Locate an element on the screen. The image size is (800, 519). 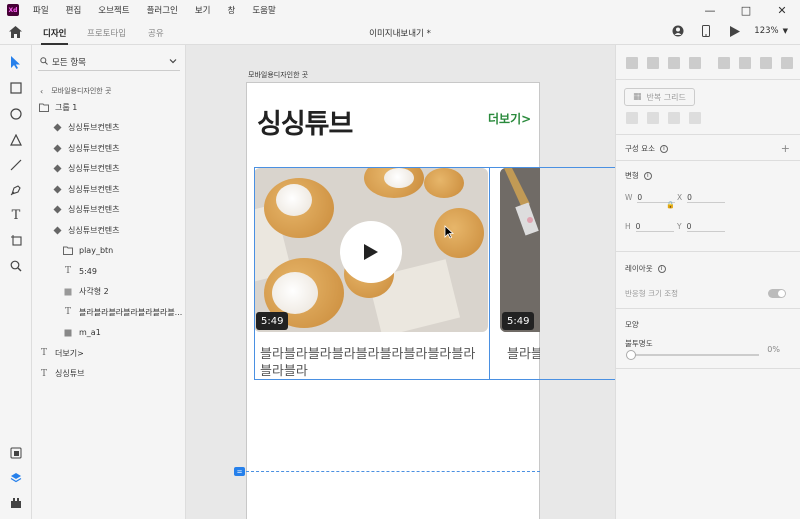
menu-view: 보기 is located at coordinates (203, 10).